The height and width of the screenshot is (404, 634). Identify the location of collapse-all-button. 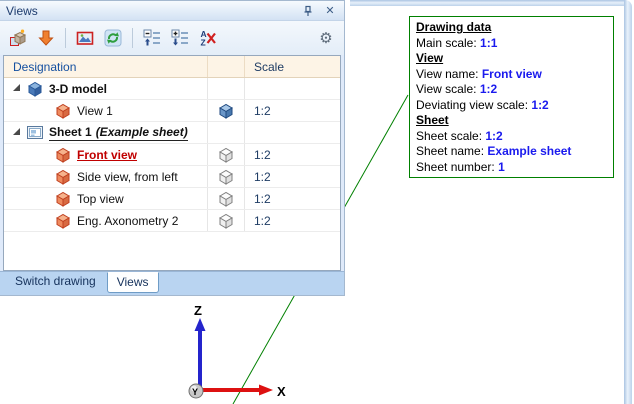
(152, 38).